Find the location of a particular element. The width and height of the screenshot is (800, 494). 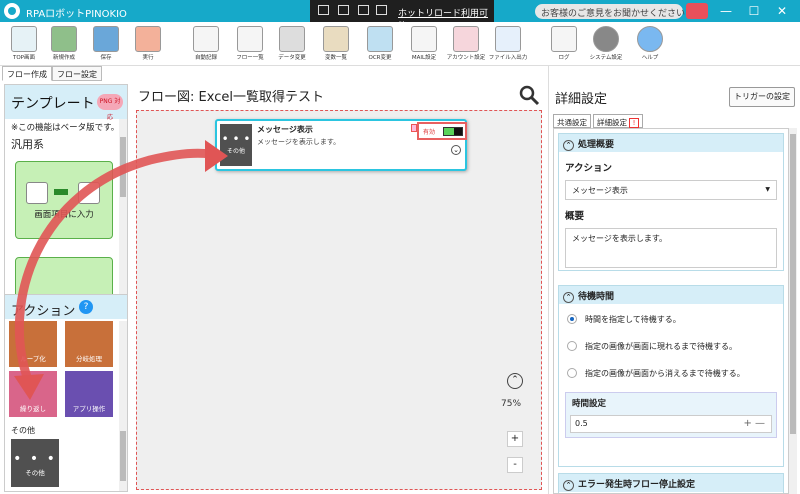

stepper-icon: + — is located at coordinates (754, 423).